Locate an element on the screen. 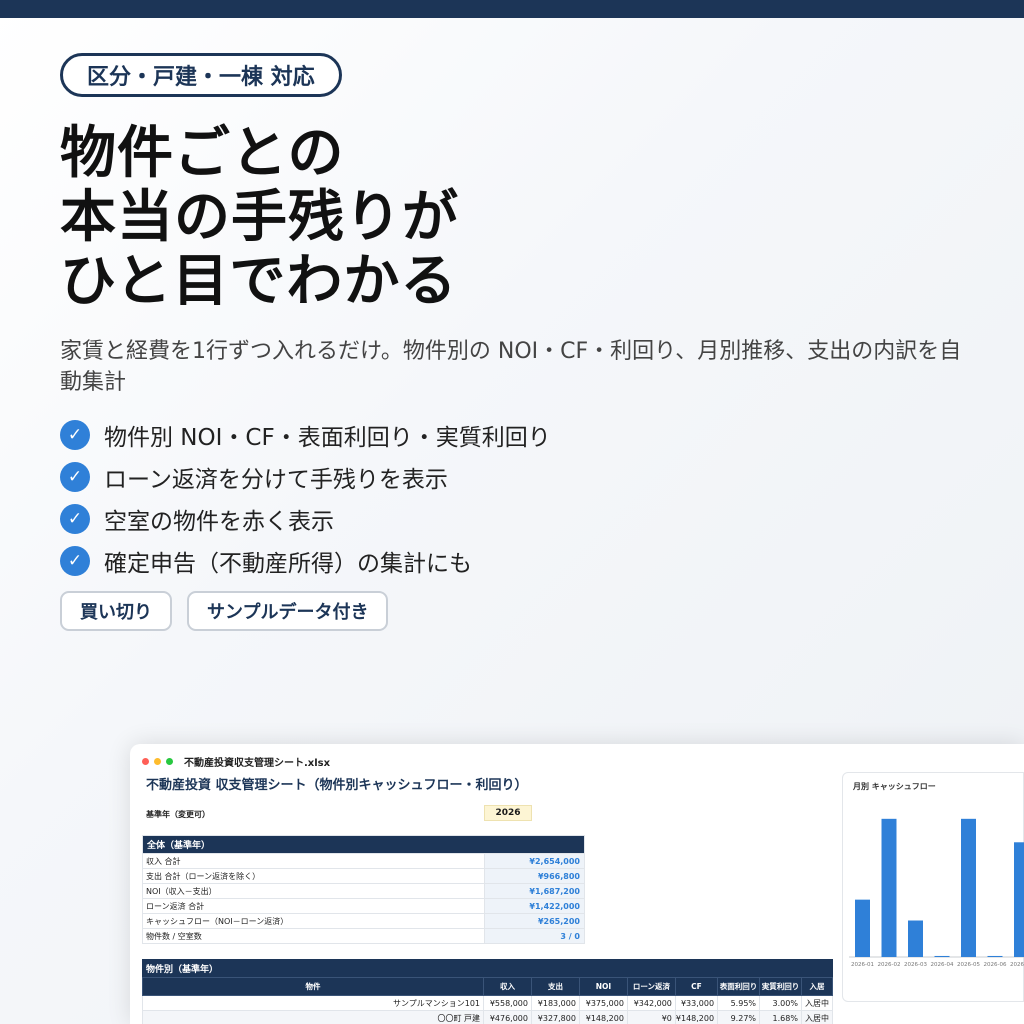 The width and height of the screenshot is (1024, 1024). table-row: キャッシュフロー（NOI－ローン返済） ¥265,200 is located at coordinates (363, 921).